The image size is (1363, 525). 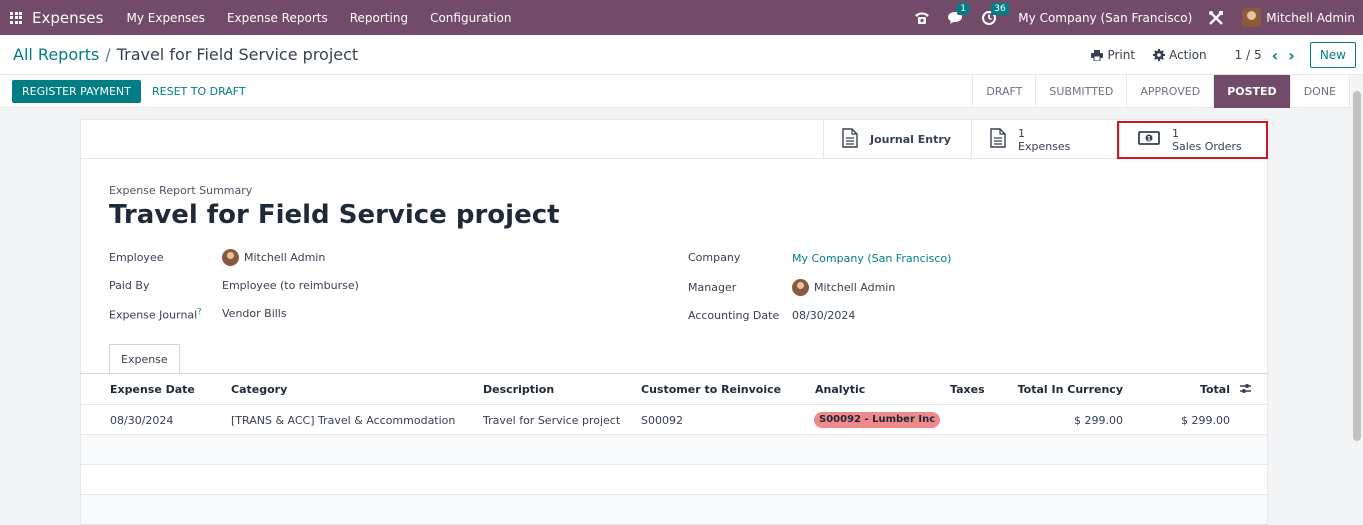 I want to click on company-label: Company, so click(x=714, y=257).